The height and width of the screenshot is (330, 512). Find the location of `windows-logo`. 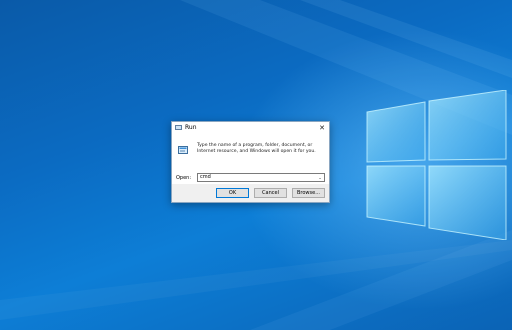

windows-logo is located at coordinates (436, 165).